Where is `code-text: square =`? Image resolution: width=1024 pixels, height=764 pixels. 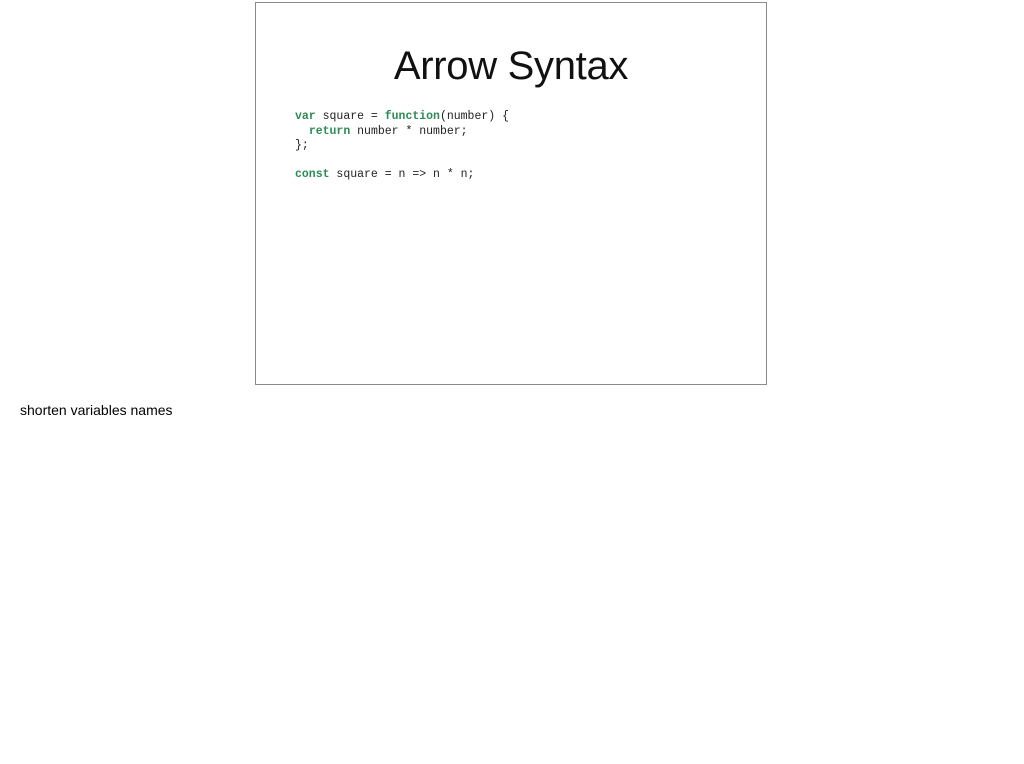 code-text: square = is located at coordinates (350, 116).